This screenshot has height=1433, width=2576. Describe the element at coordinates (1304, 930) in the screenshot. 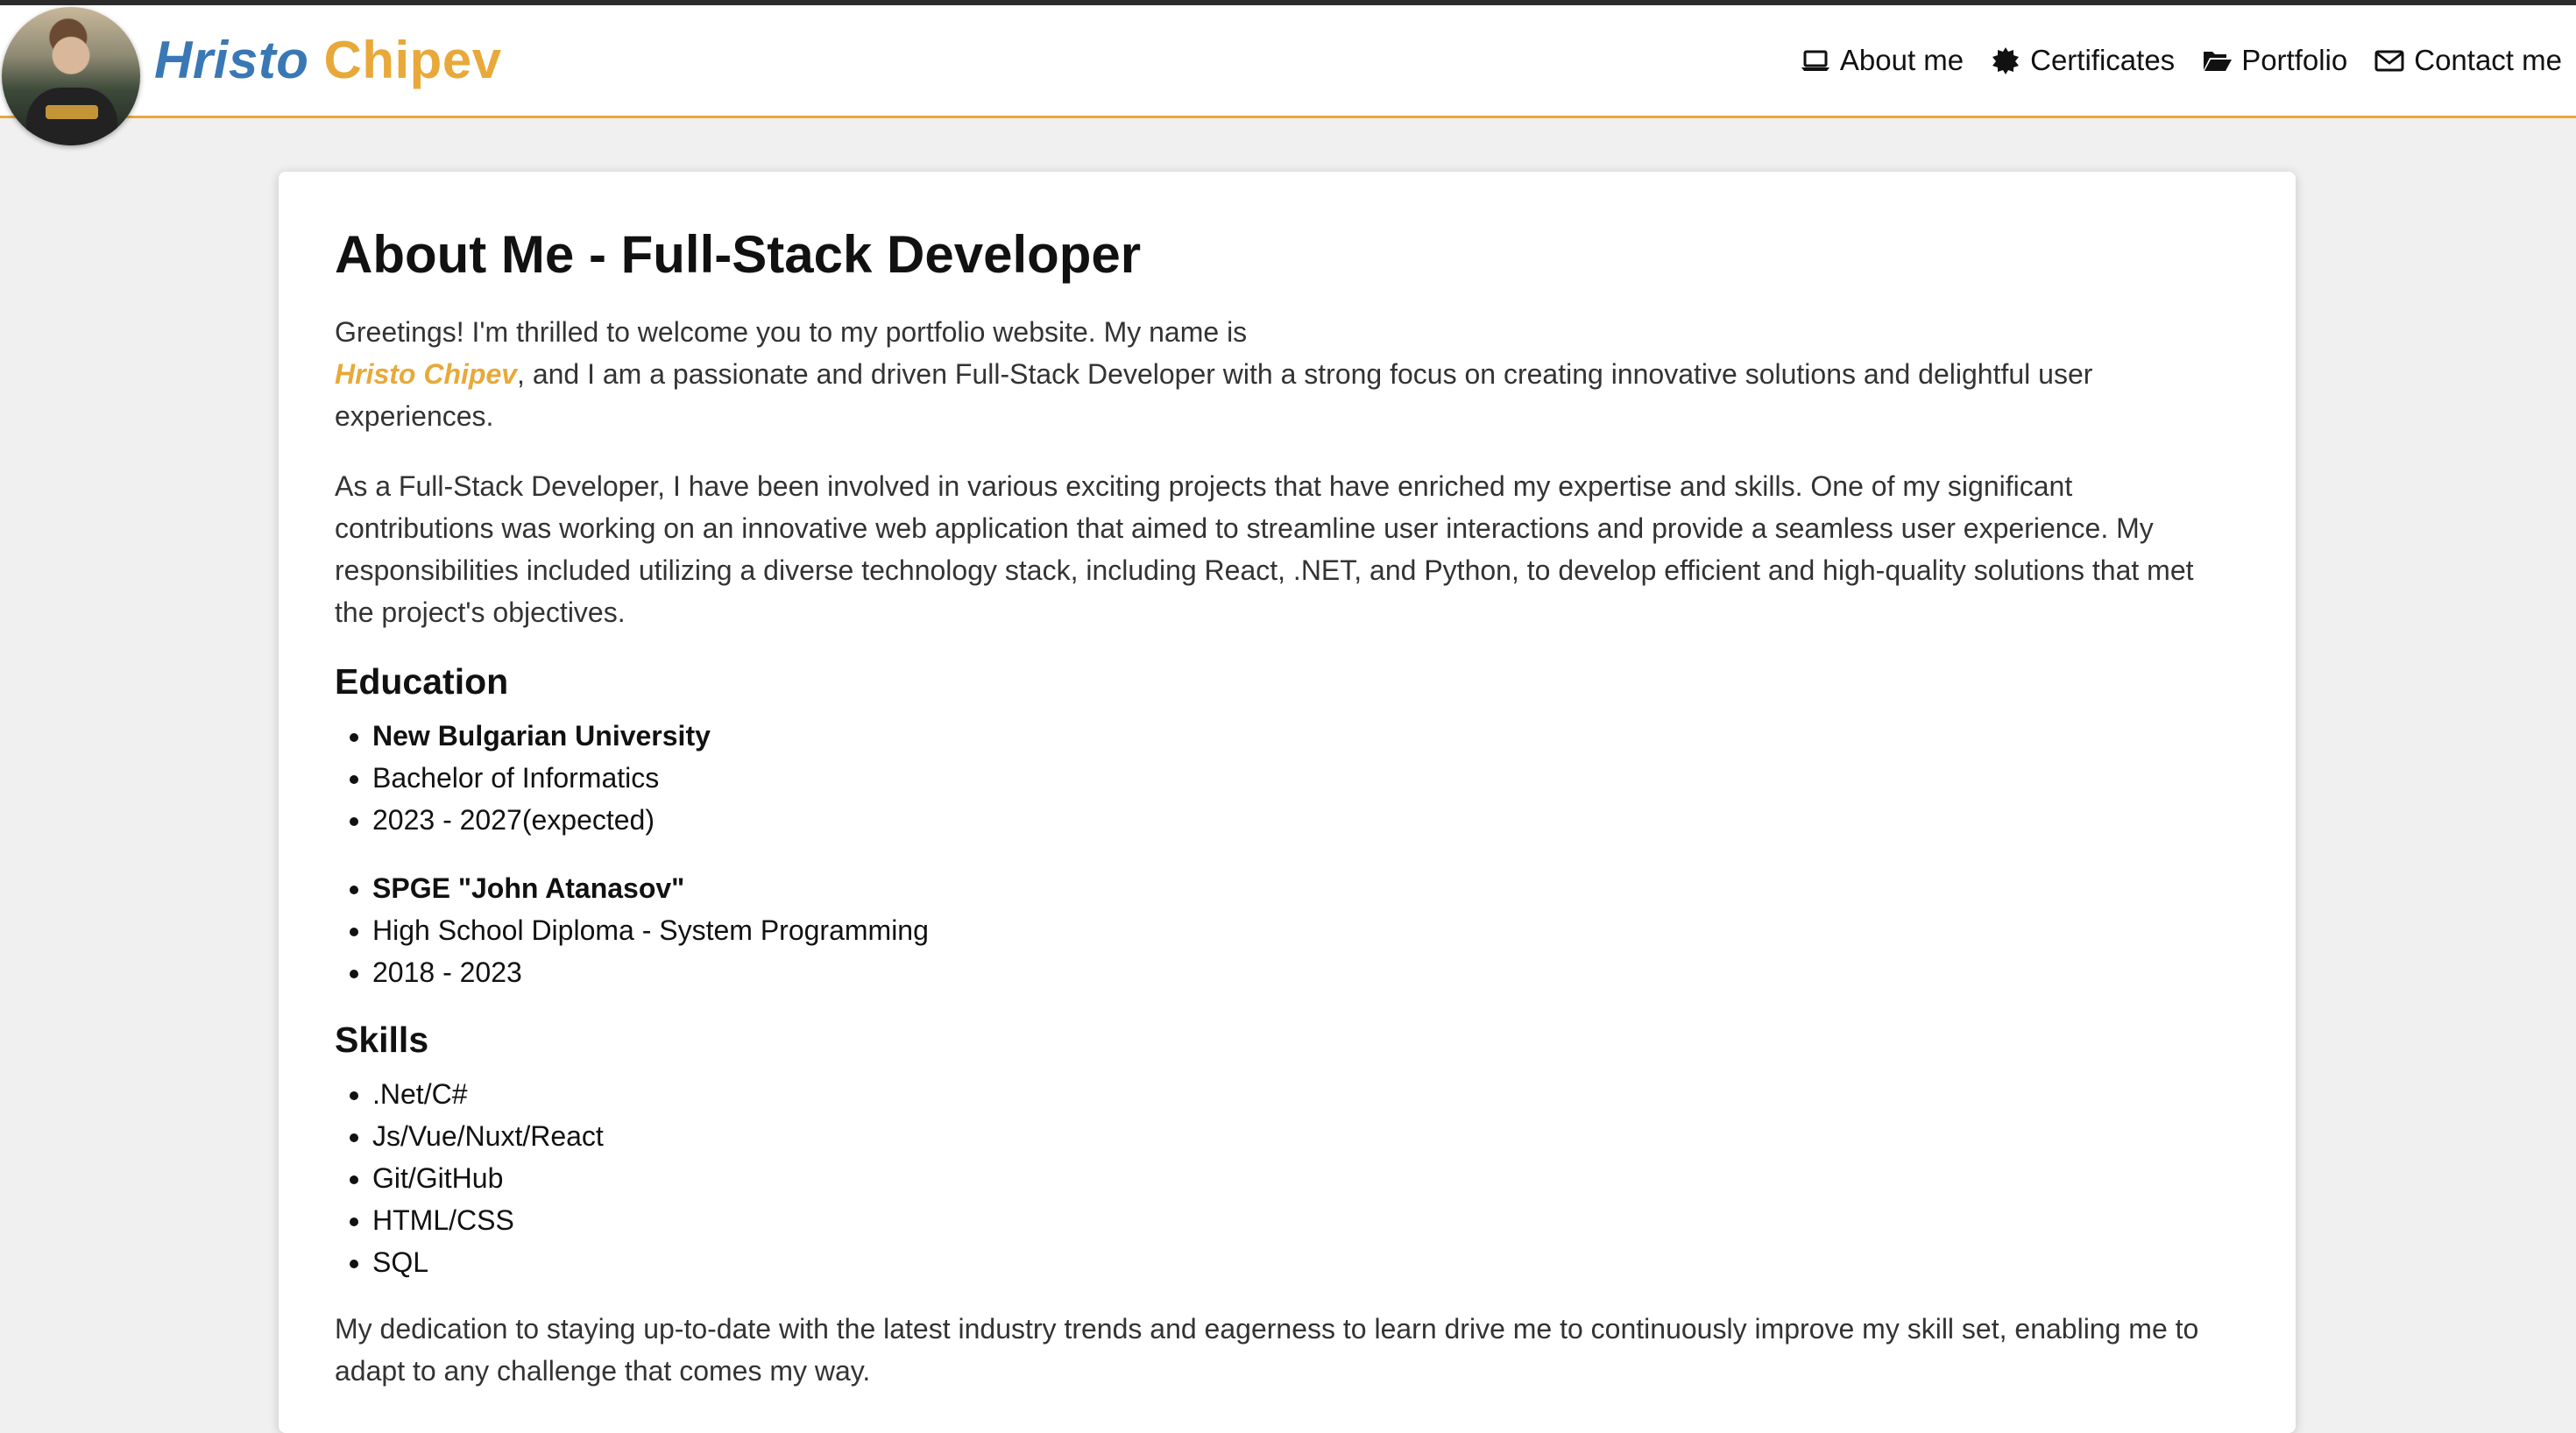

I see `education-degree: High School Diploma - System Programming` at that location.